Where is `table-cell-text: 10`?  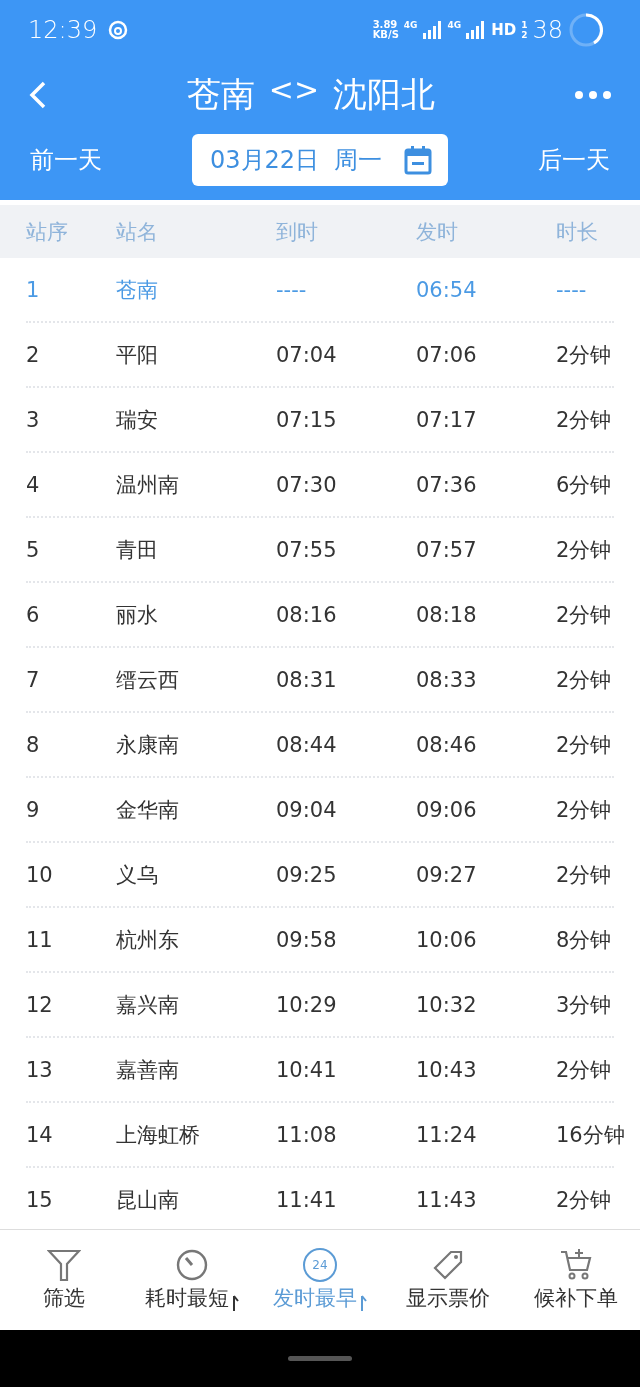
table-cell-text: 10 is located at coordinates (40, 874).